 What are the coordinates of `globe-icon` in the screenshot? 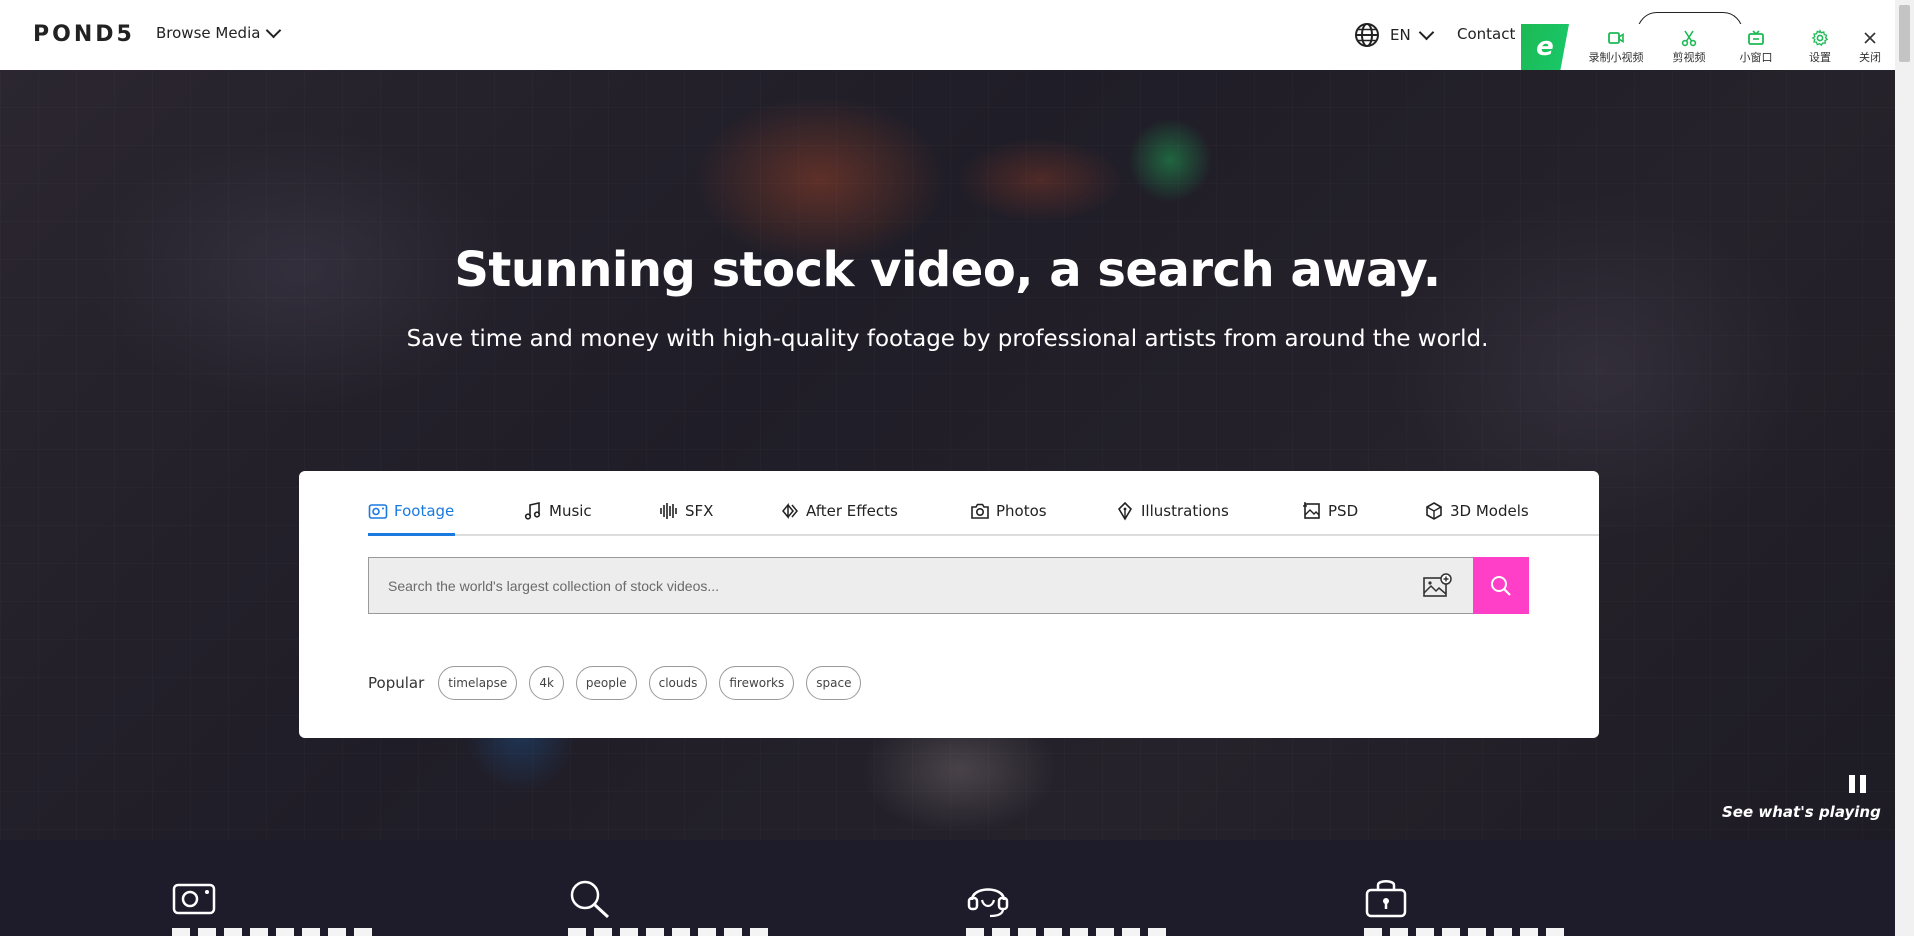 It's located at (1367, 35).